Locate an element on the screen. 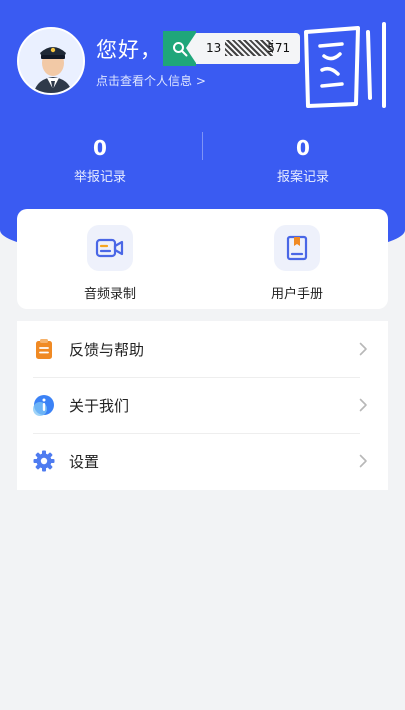 The image size is (405, 710). stat-report-records: 0 举报记录 is located at coordinates (100, 160).